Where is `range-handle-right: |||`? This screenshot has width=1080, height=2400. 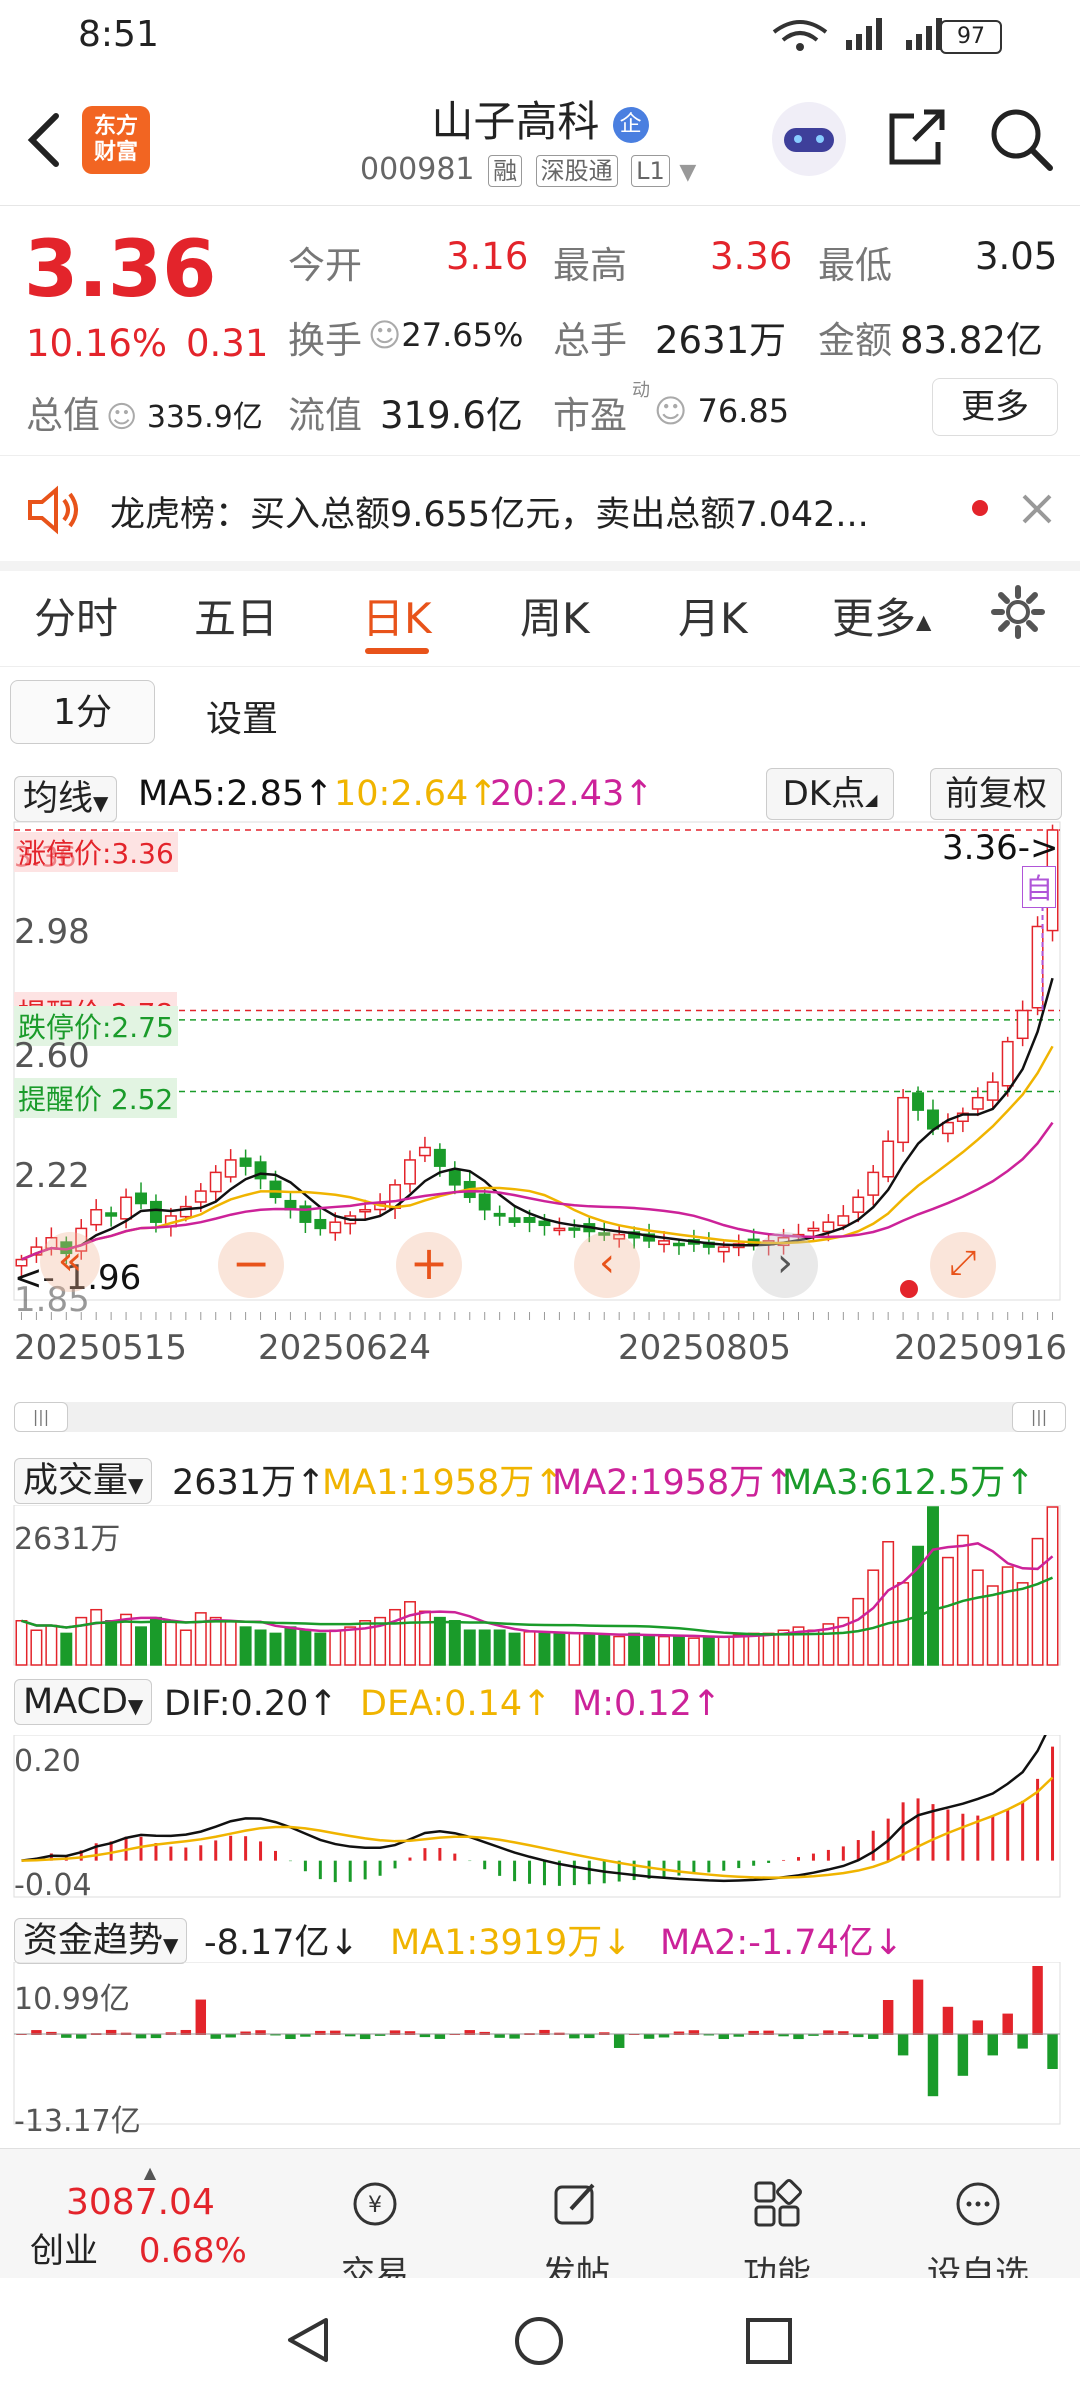
range-handle-right: ||| is located at coordinates (1039, 1417).